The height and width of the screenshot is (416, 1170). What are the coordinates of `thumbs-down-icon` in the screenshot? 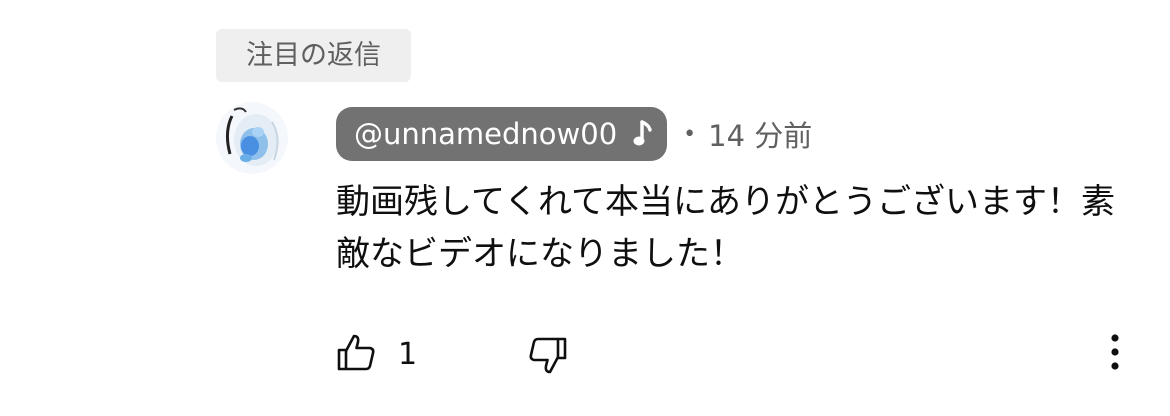 It's located at (548, 358).